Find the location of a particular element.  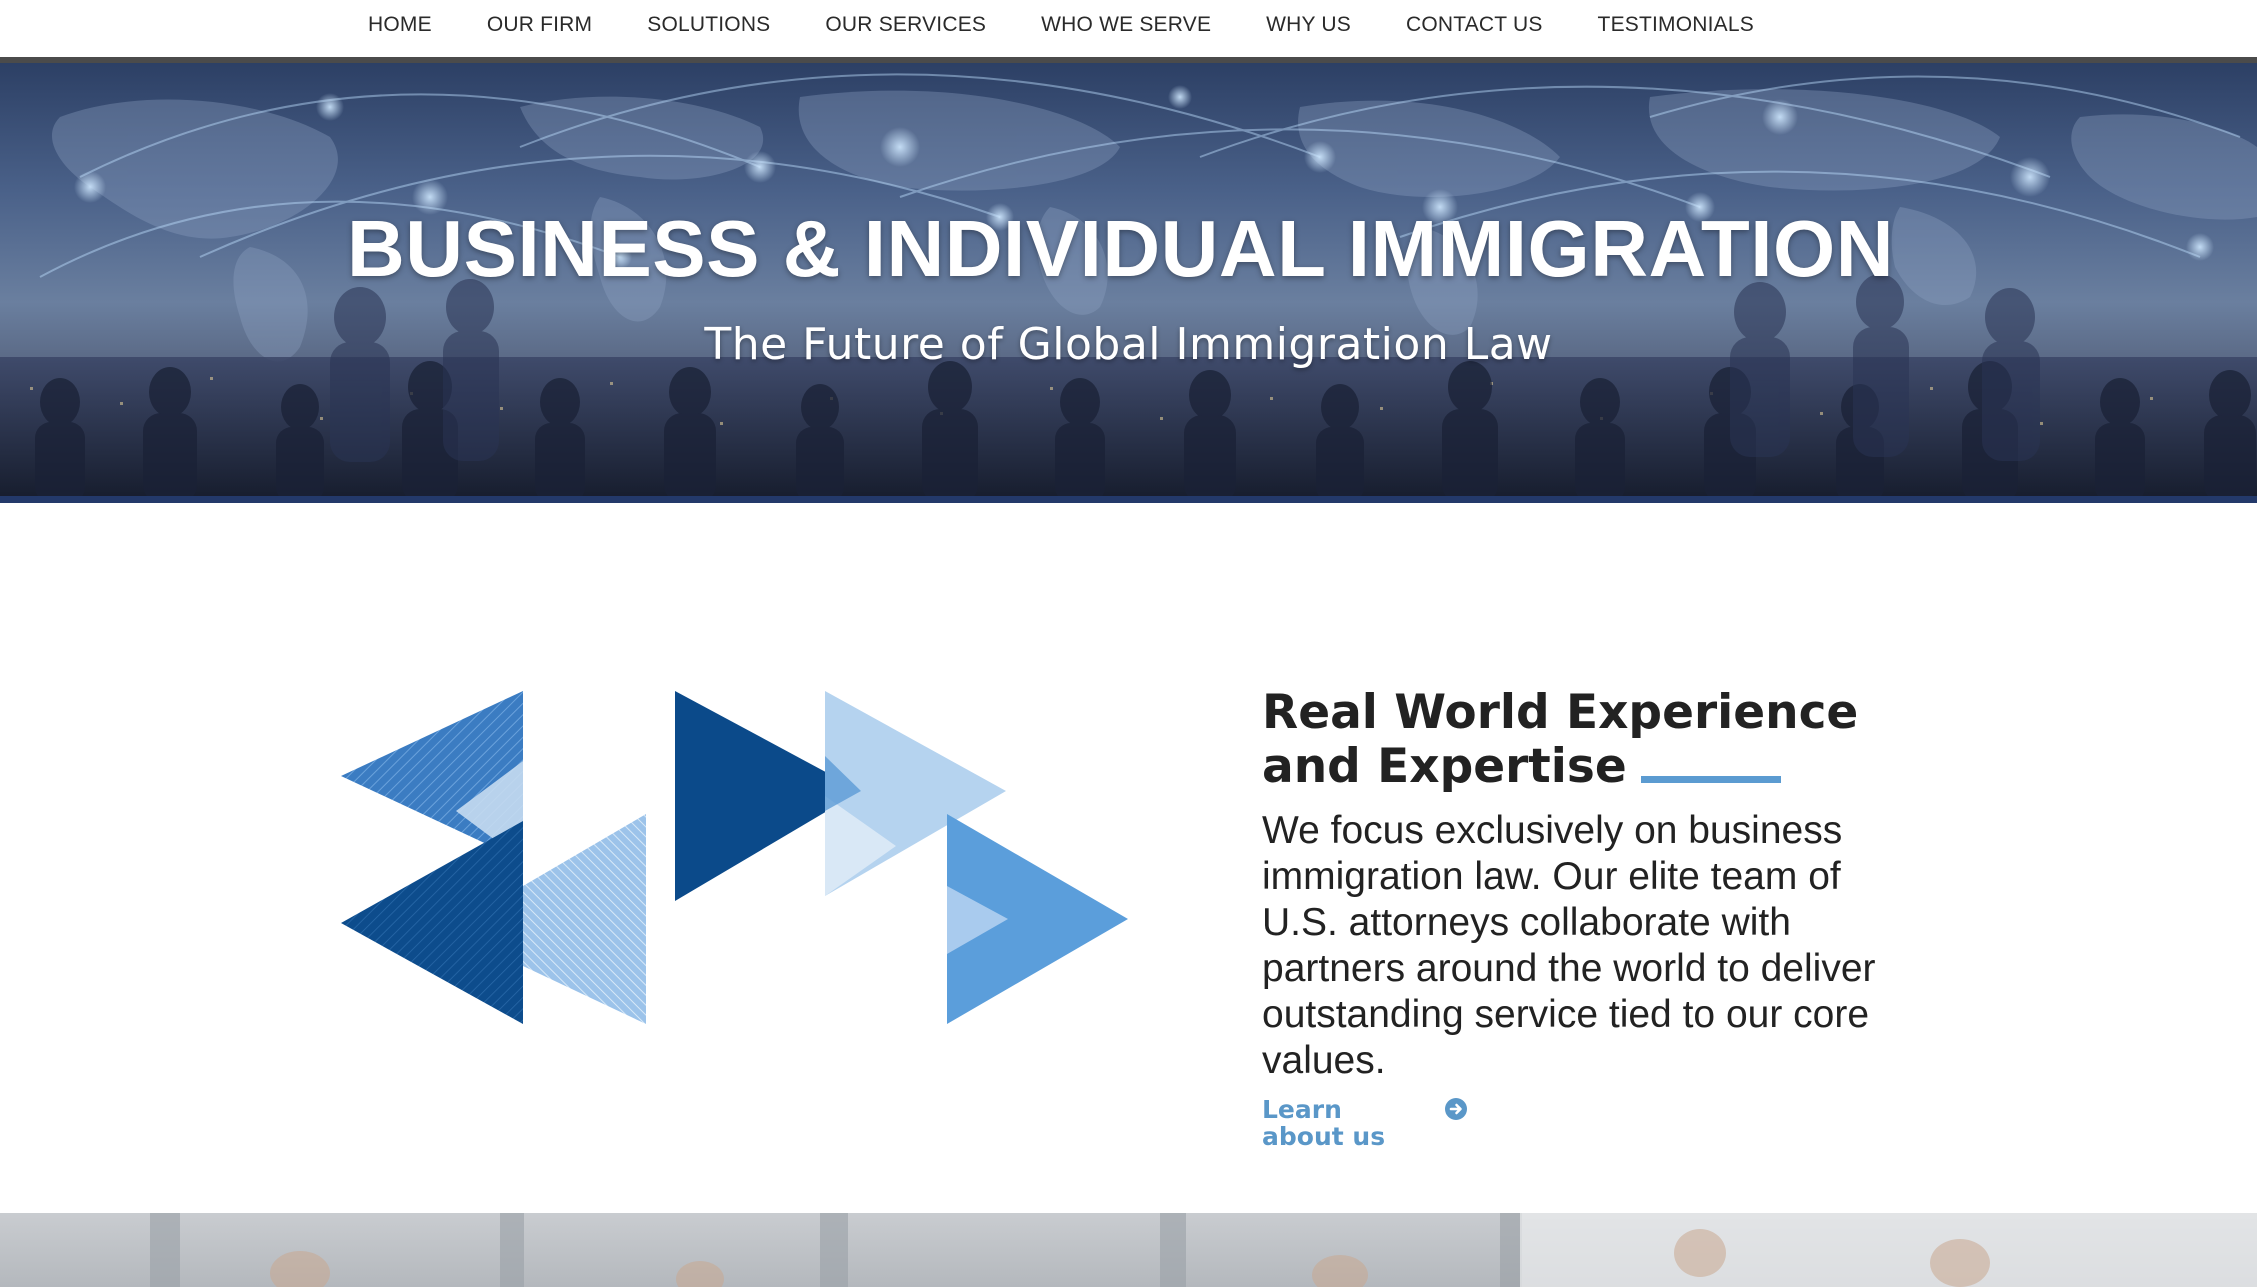

hero-subtitle: The Future of Global Immigration Law is located at coordinates (1128, 344).